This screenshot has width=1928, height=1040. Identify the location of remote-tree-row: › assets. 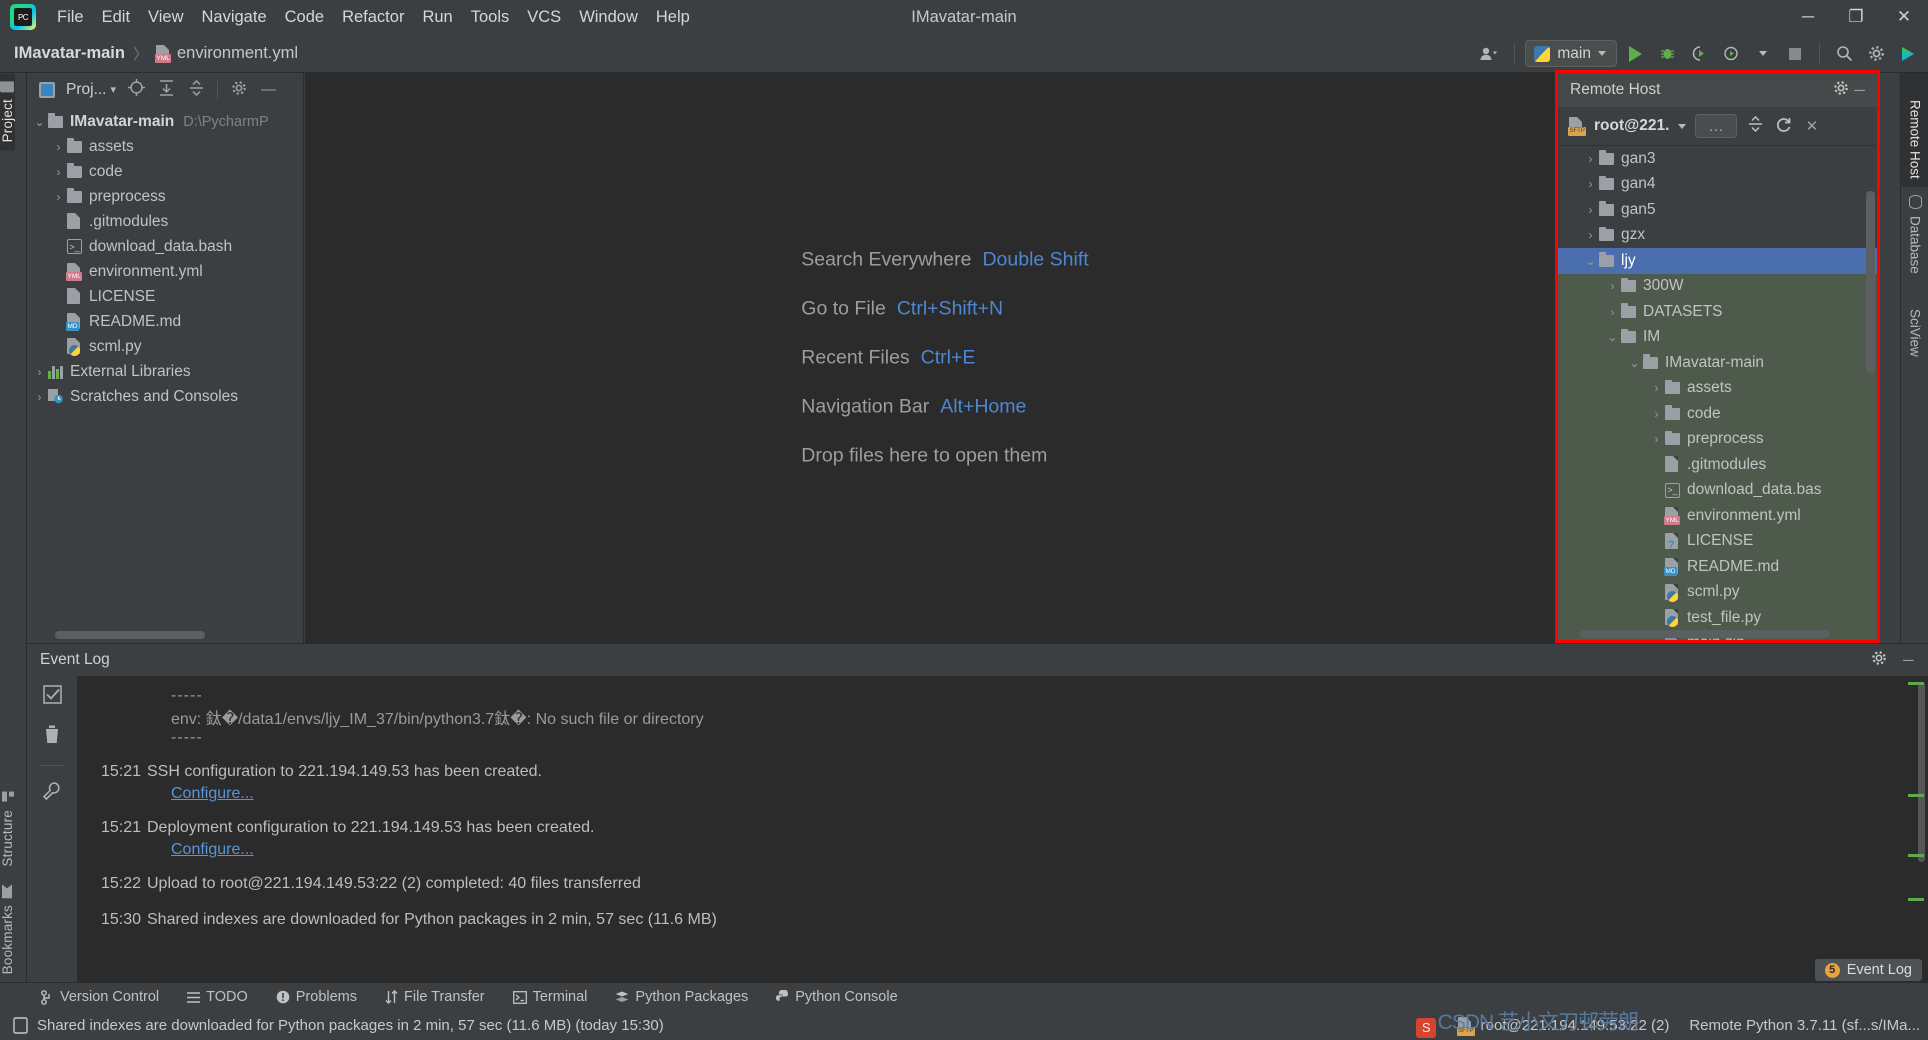
(1717, 388).